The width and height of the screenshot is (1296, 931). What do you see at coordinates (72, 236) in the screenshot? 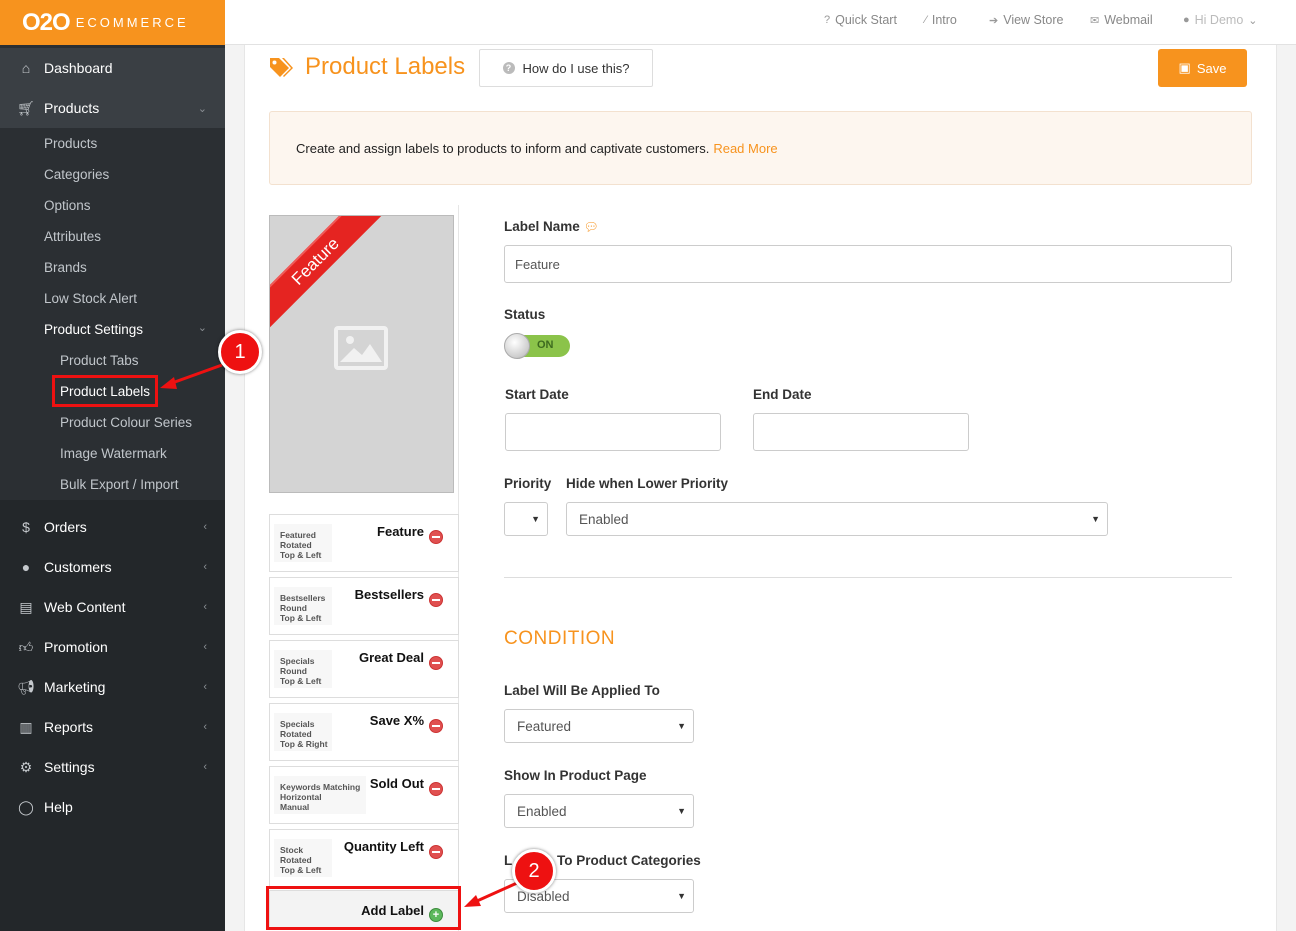
I see `sidebar-subitem-attributes: Attributes` at bounding box center [72, 236].